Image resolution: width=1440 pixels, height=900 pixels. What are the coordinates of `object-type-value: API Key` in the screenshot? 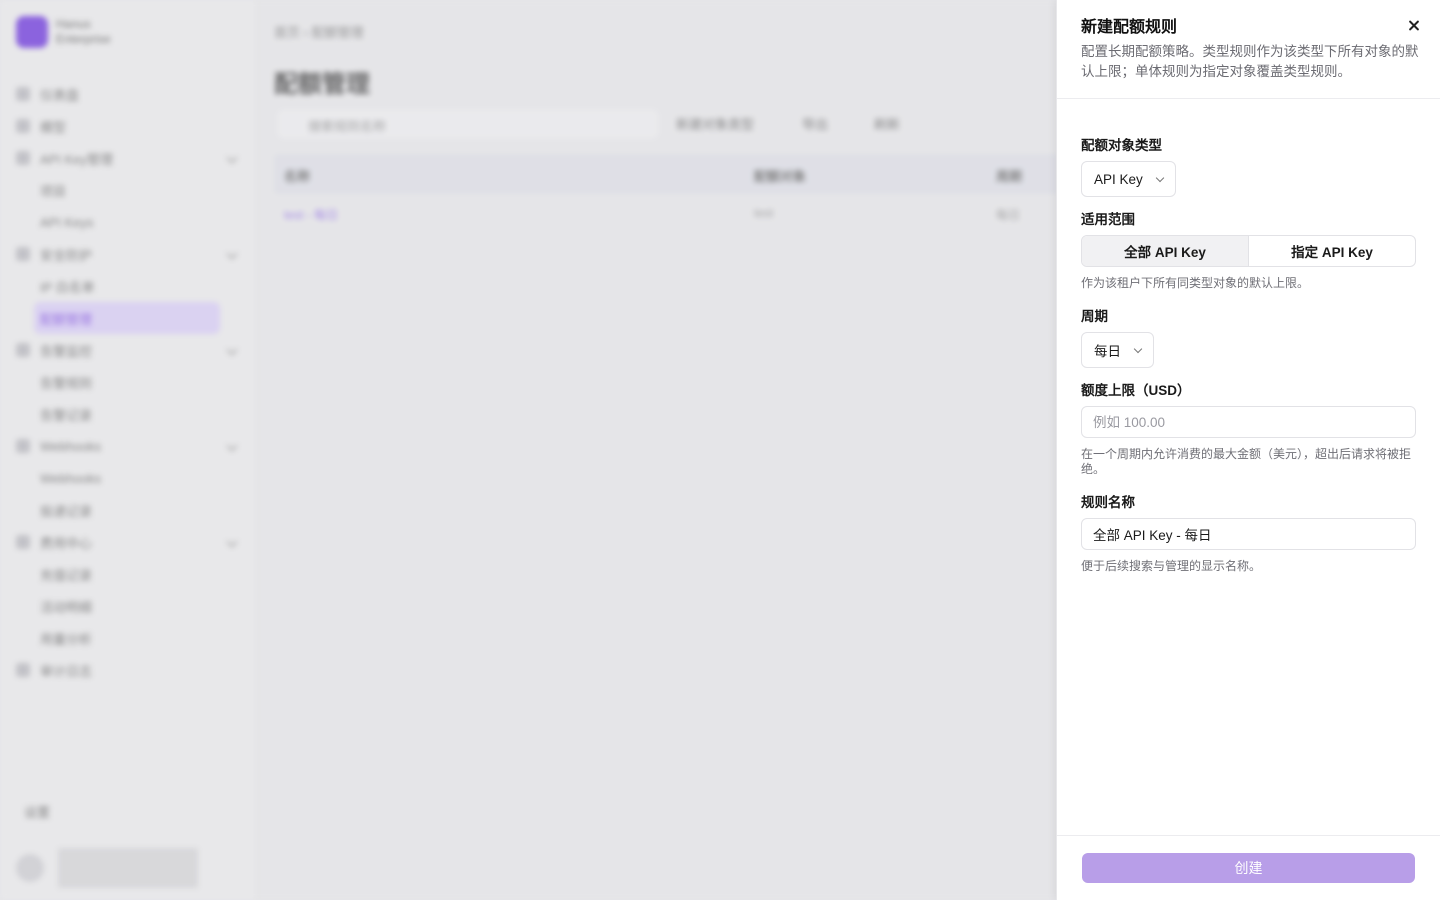 It's located at (1118, 179).